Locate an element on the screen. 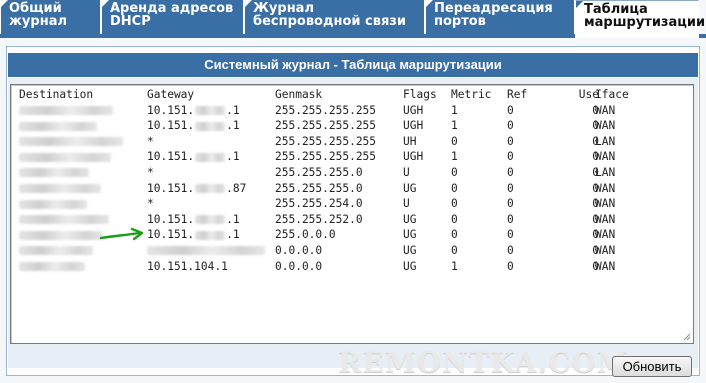  tab-port-forwarding: Переадресация портов is located at coordinates (500, 17).